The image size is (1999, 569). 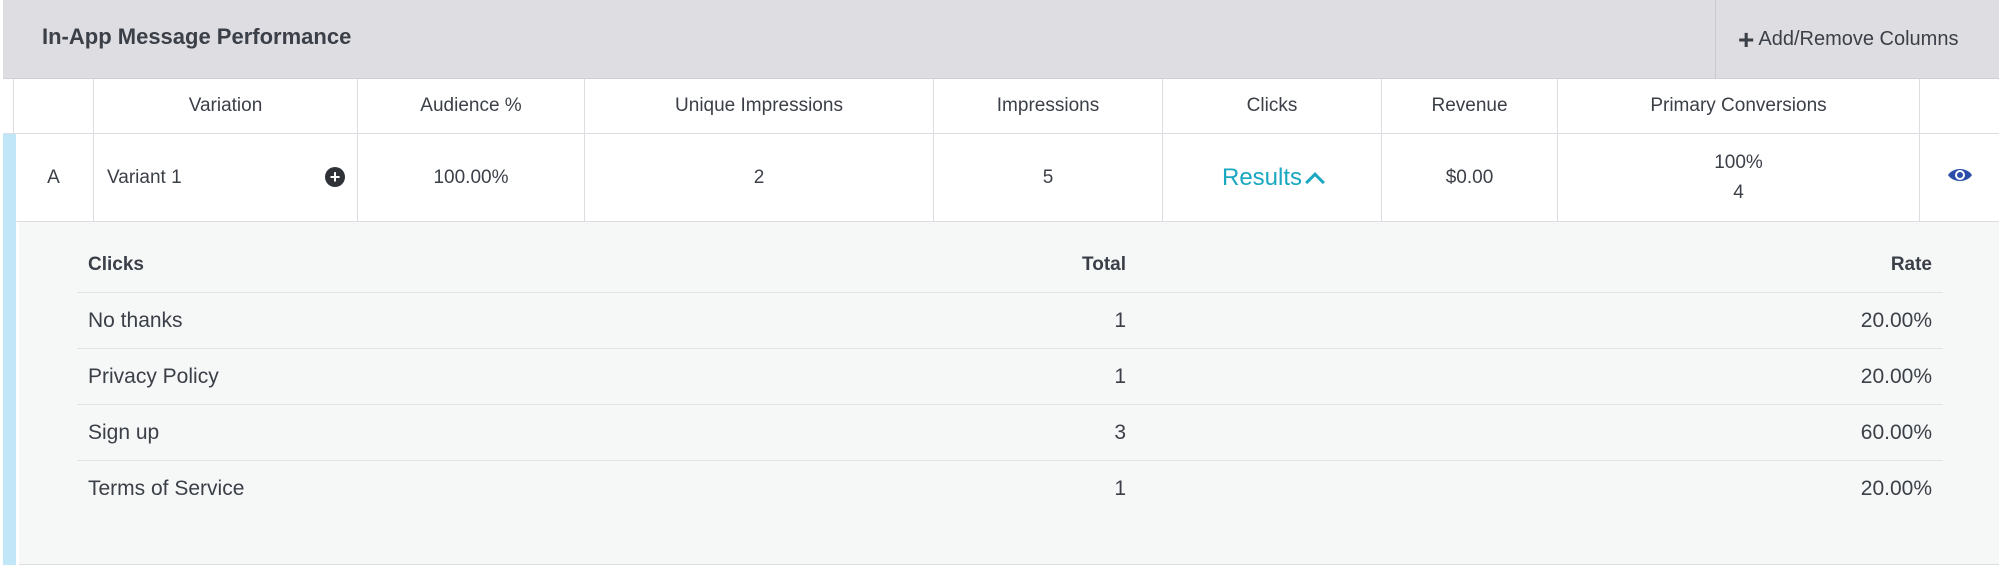 I want to click on click-total: 3, so click(x=1120, y=432).